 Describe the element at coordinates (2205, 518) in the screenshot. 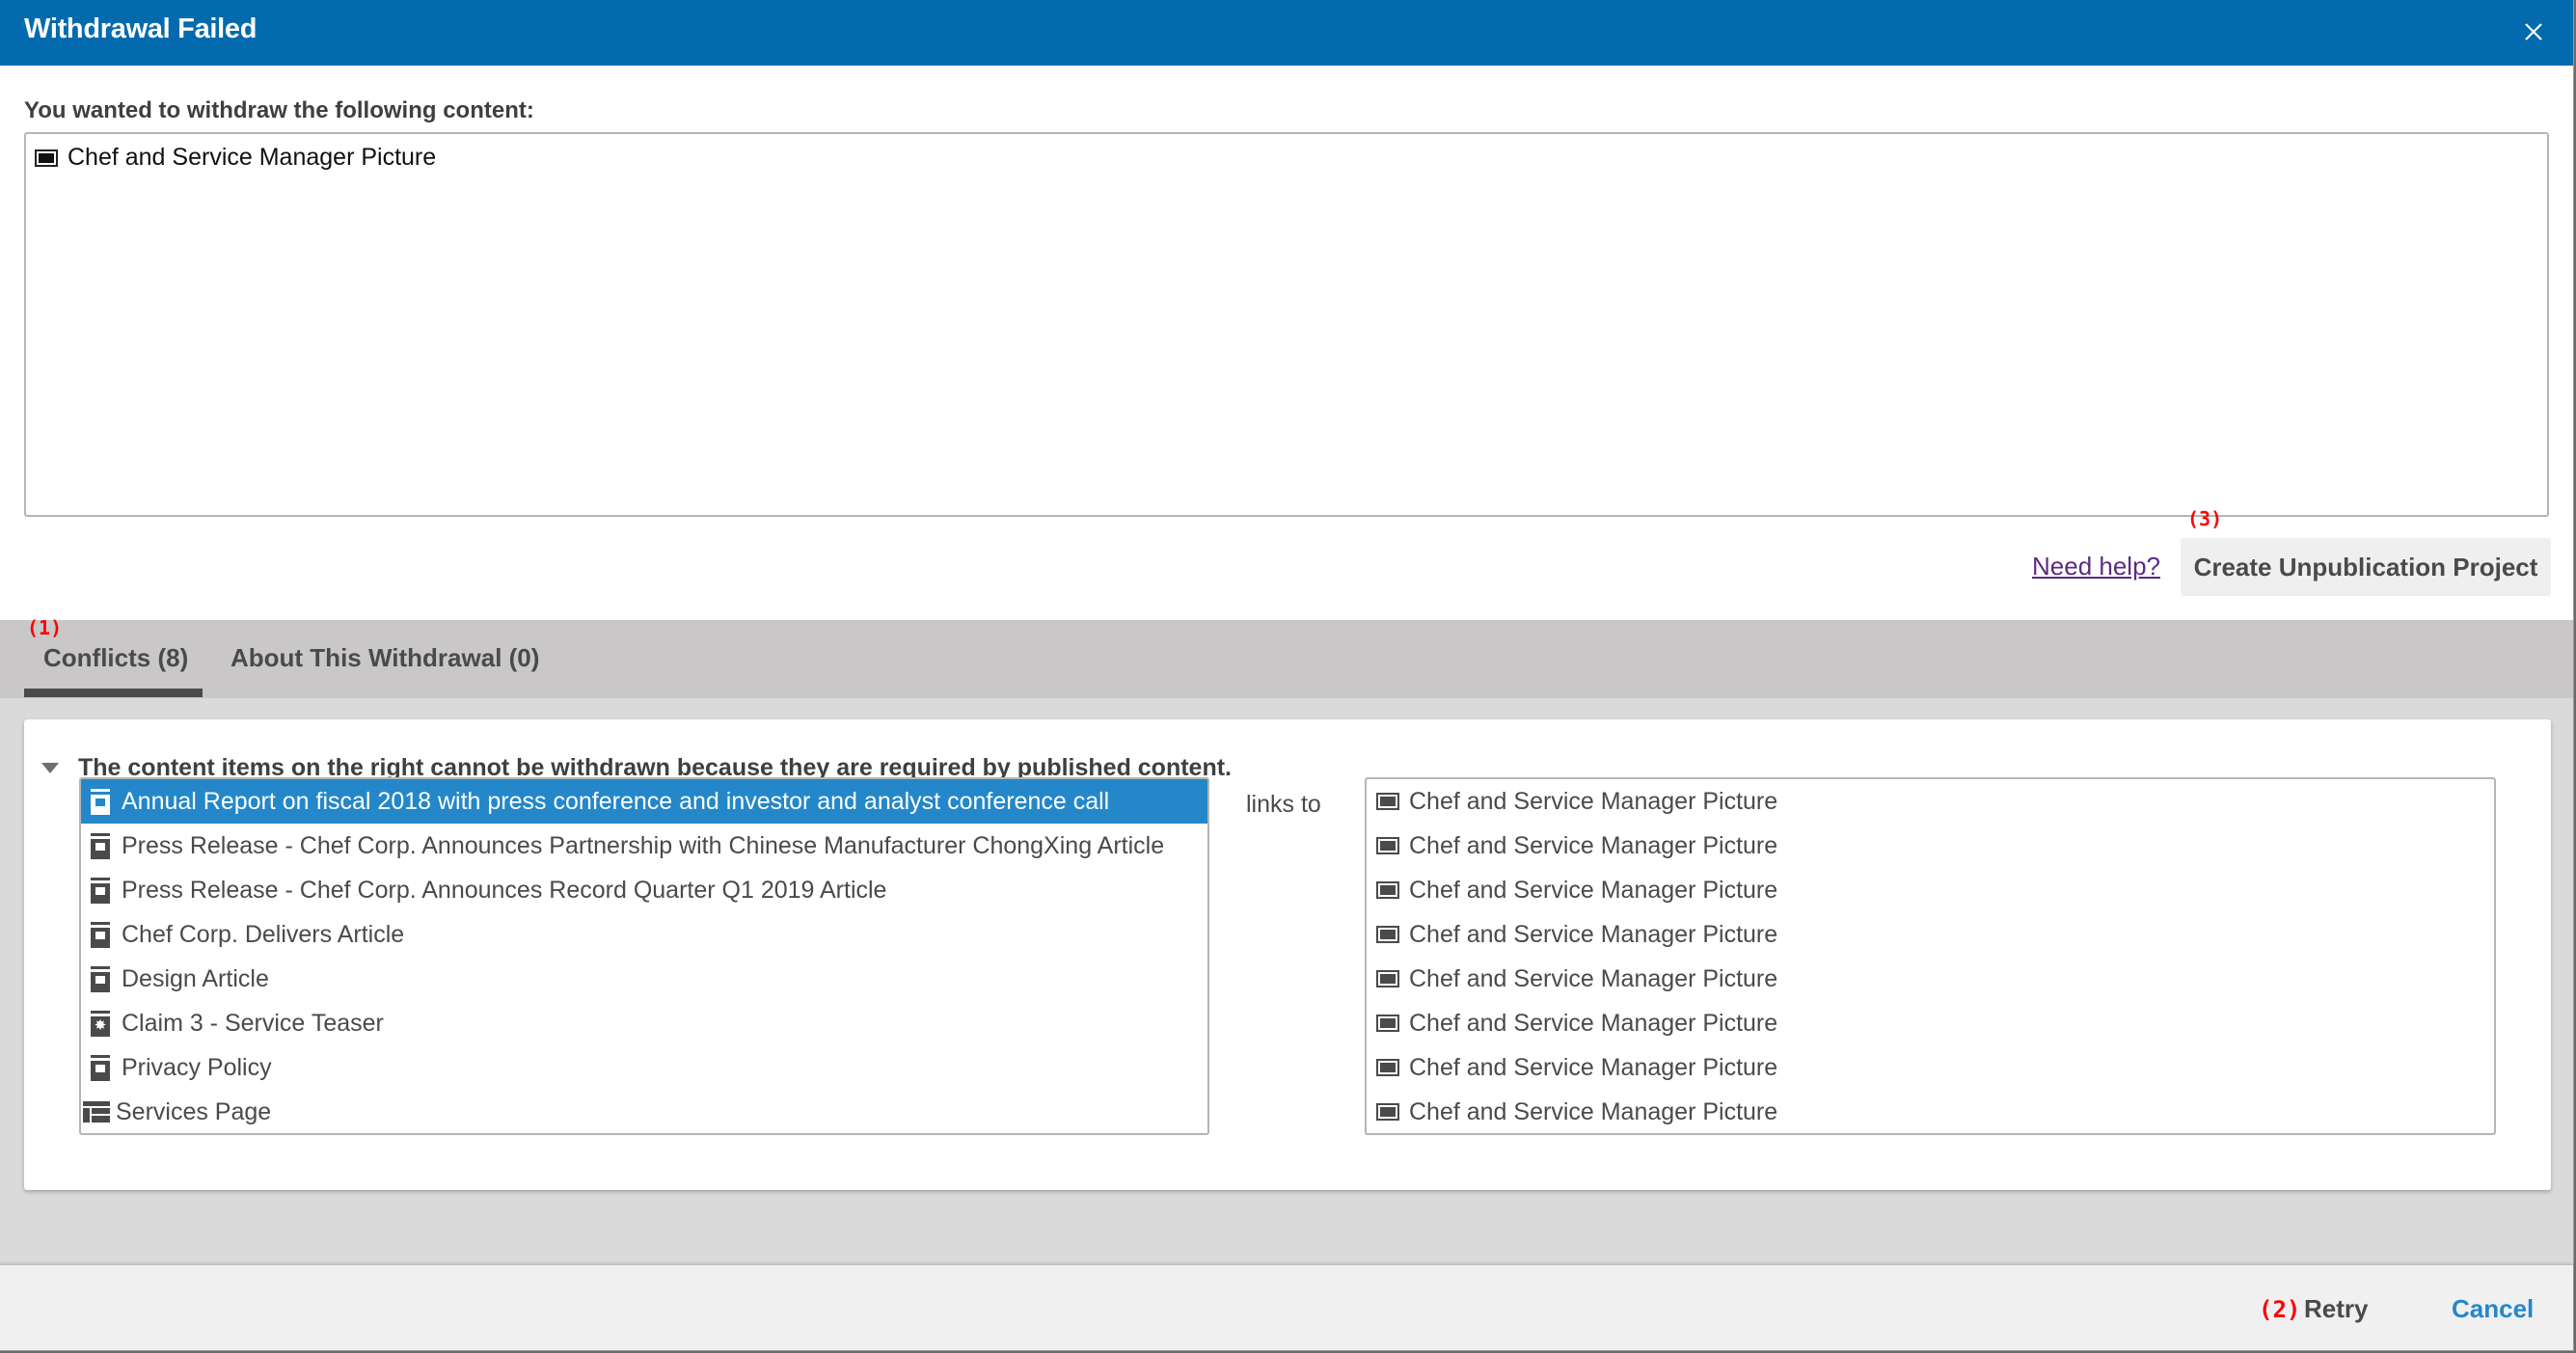

I see `annotation-marker-3: (3)` at that location.